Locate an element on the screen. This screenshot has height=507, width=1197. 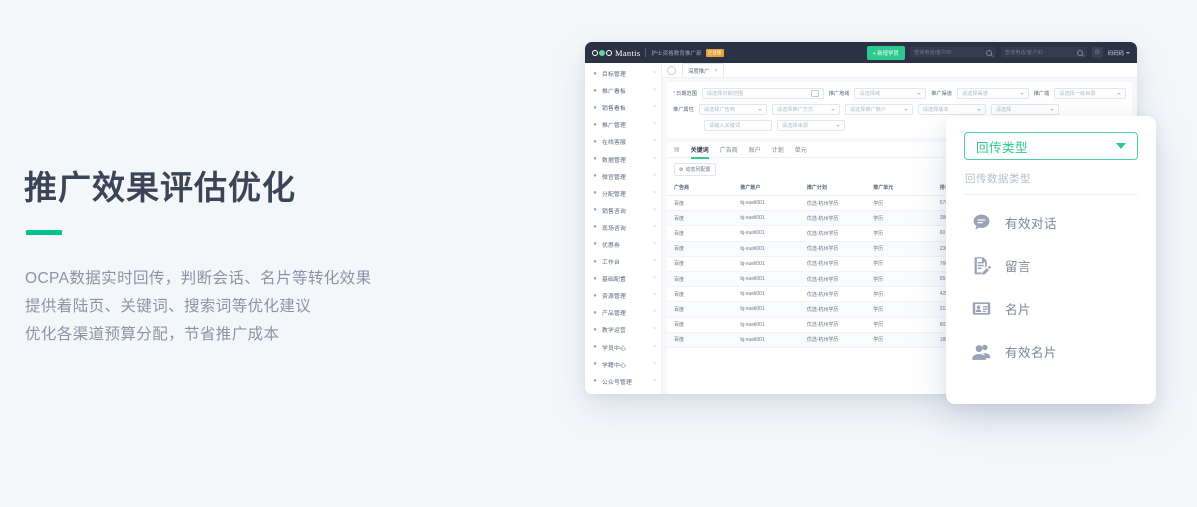
bar-chart-icon: ● is located at coordinates (595, 107).